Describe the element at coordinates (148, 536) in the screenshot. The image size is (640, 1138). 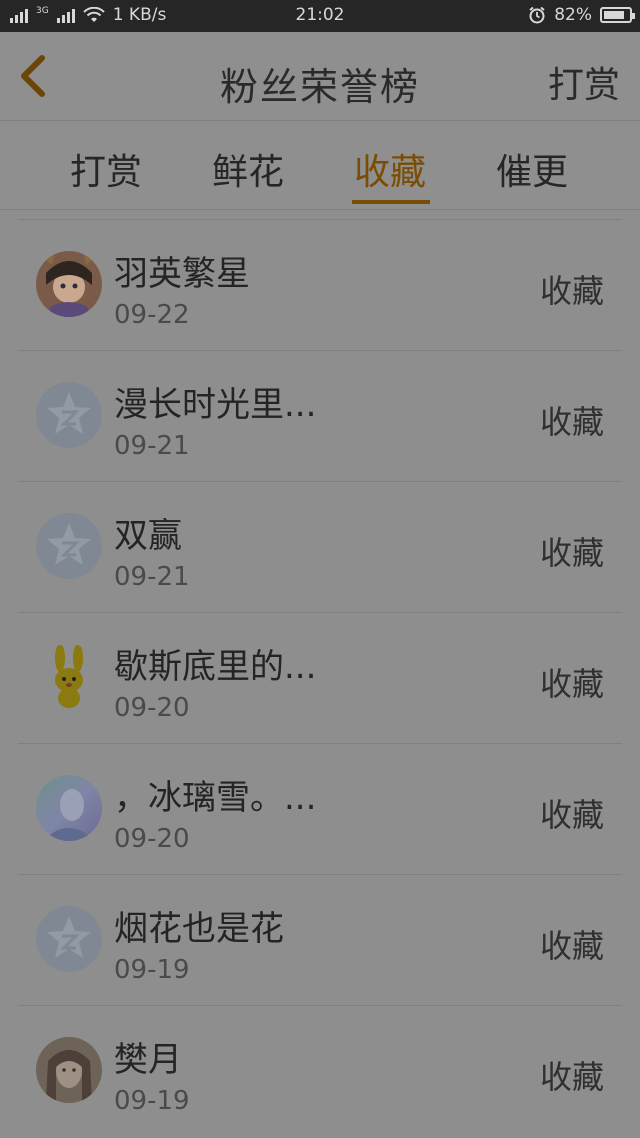
I see `fan-name: 双赢` at that location.